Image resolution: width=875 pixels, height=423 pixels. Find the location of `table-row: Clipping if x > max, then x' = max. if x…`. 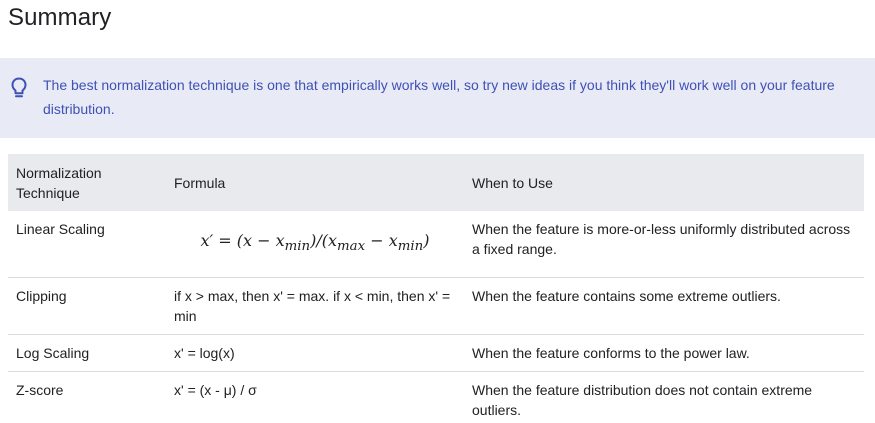

table-row: Clipping if x > max, then x' = max. if x… is located at coordinates (436, 306).